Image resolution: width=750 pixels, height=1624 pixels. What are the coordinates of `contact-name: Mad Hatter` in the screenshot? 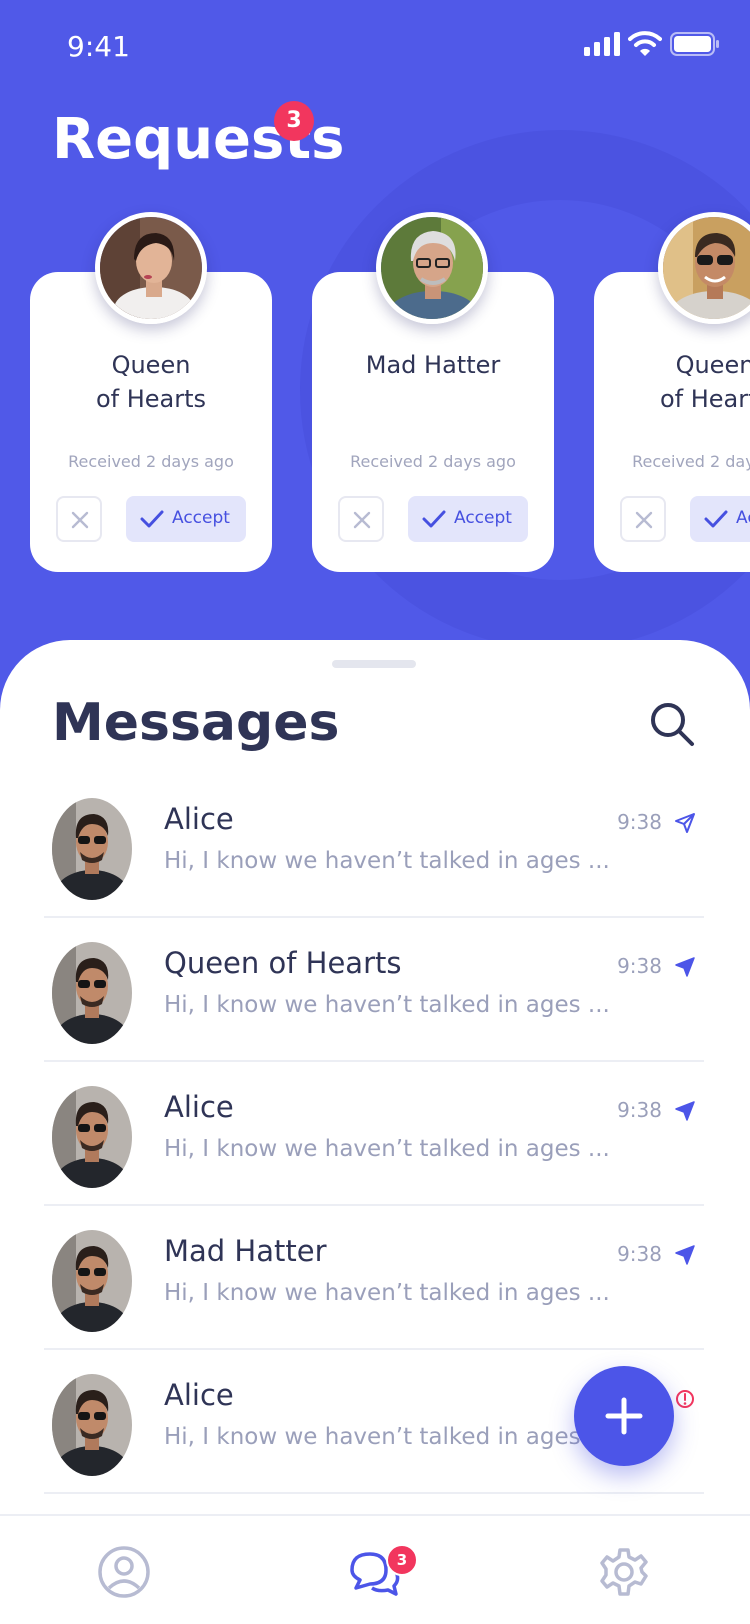 It's located at (245, 1251).